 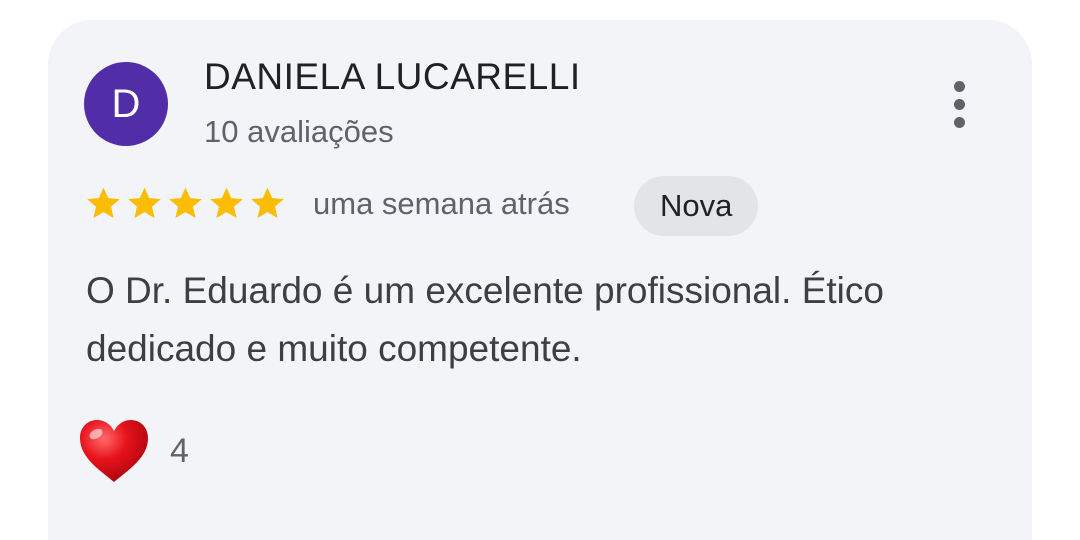 I want to click on star-rating, so click(x=185, y=203).